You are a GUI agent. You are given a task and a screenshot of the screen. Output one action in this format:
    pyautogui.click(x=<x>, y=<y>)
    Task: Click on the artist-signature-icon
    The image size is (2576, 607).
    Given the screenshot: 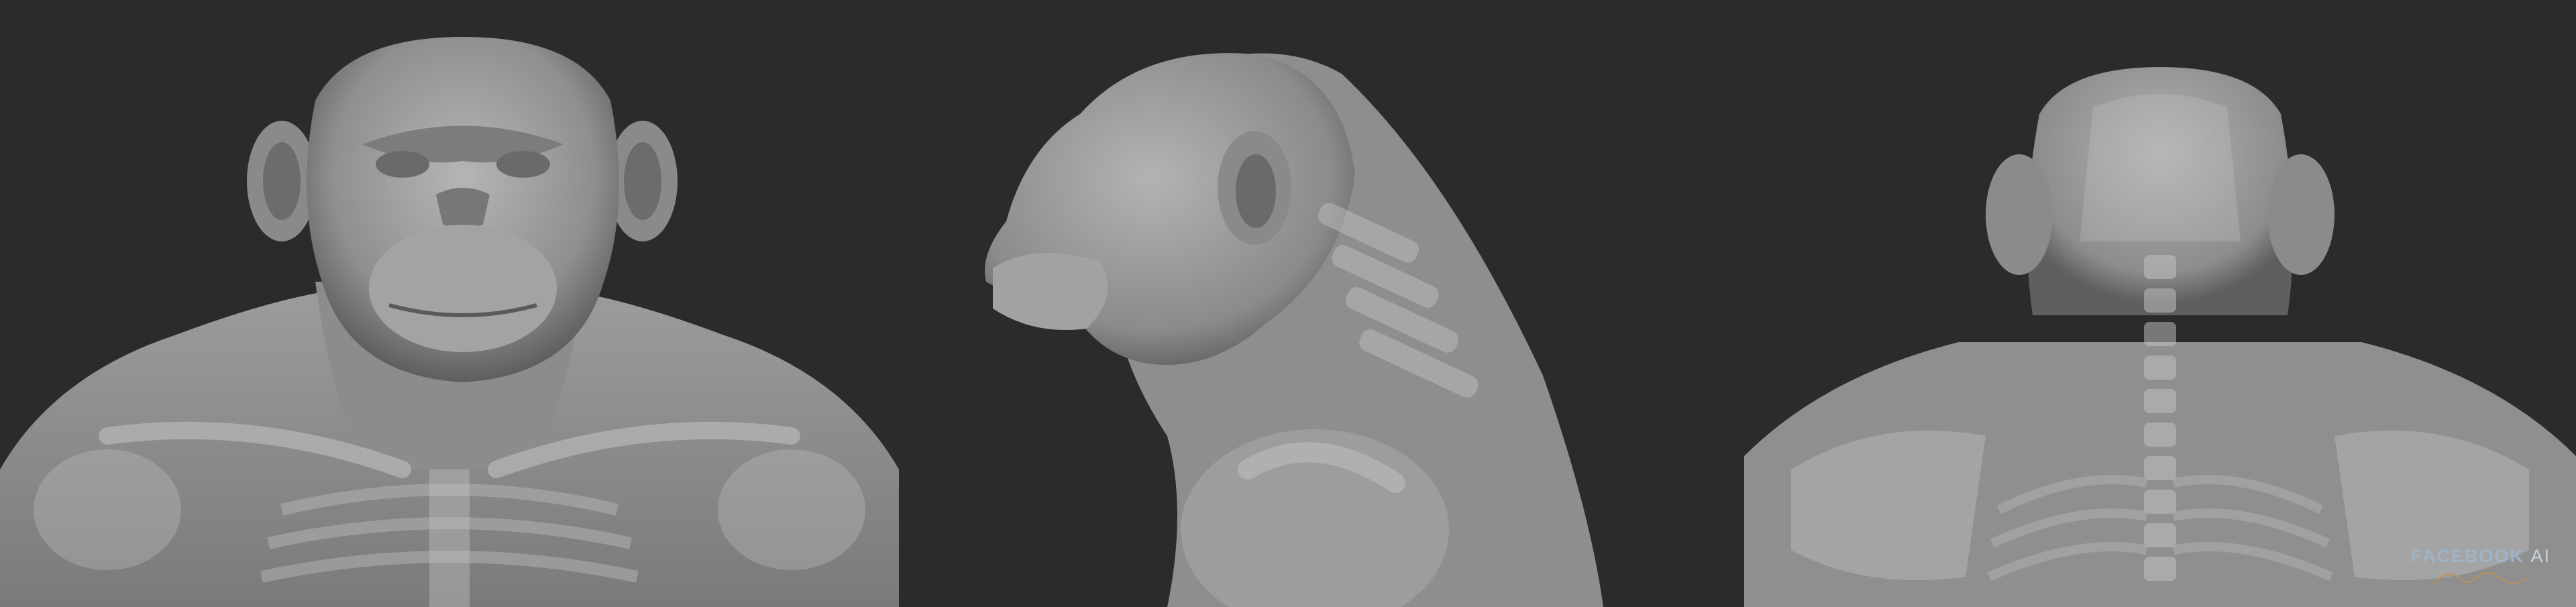 What is the action you would take?
    pyautogui.click(x=2480, y=578)
    